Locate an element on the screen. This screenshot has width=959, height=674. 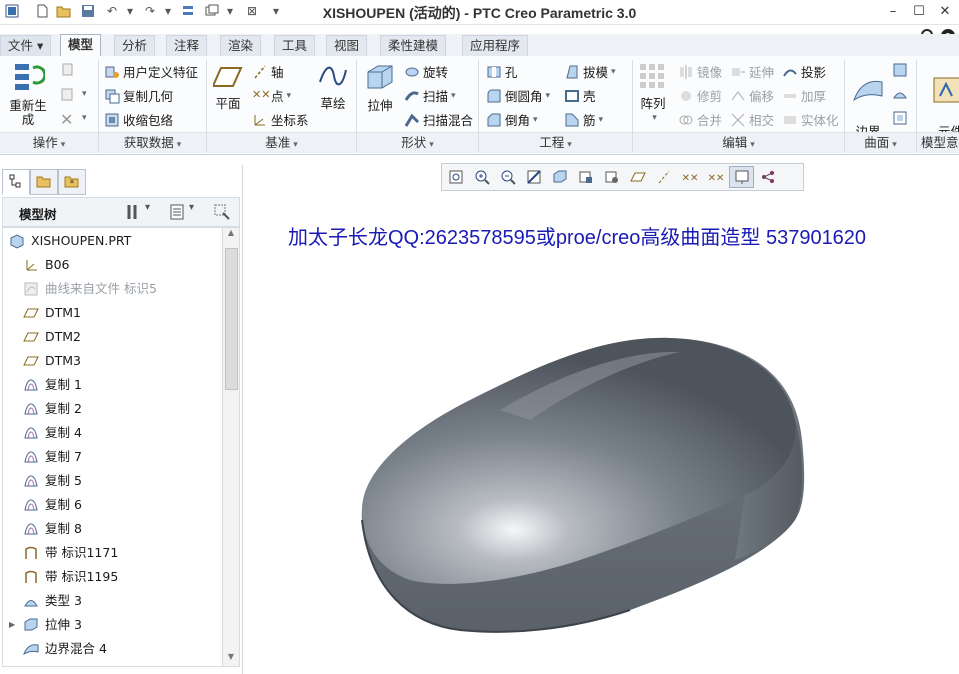
scroll-up-icon: ▲ is located at coordinates (231, 235).